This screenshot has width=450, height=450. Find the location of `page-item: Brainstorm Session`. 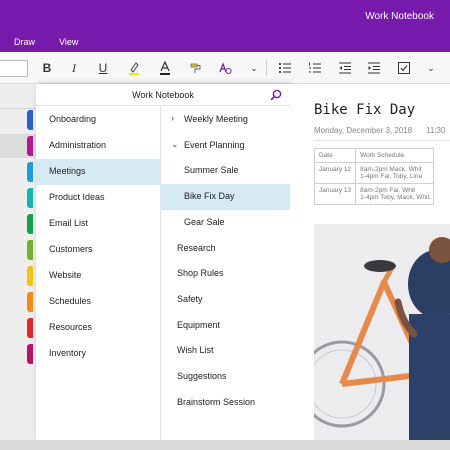

page-item: Brainstorm Session is located at coordinates (225, 403).